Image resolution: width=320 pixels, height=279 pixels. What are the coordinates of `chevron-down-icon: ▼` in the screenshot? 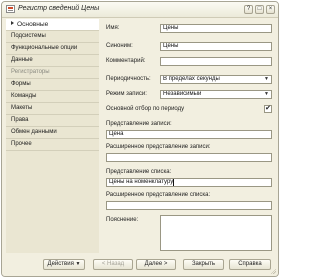 It's located at (78, 264).